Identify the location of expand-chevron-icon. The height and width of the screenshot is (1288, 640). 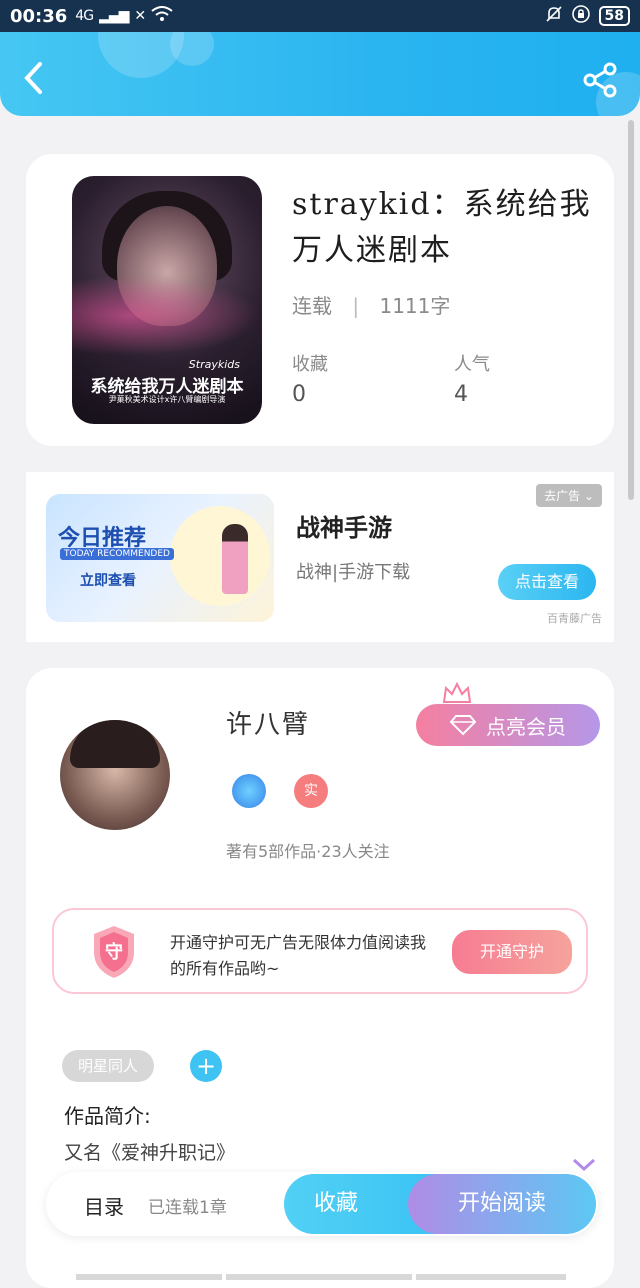
(584, 1165).